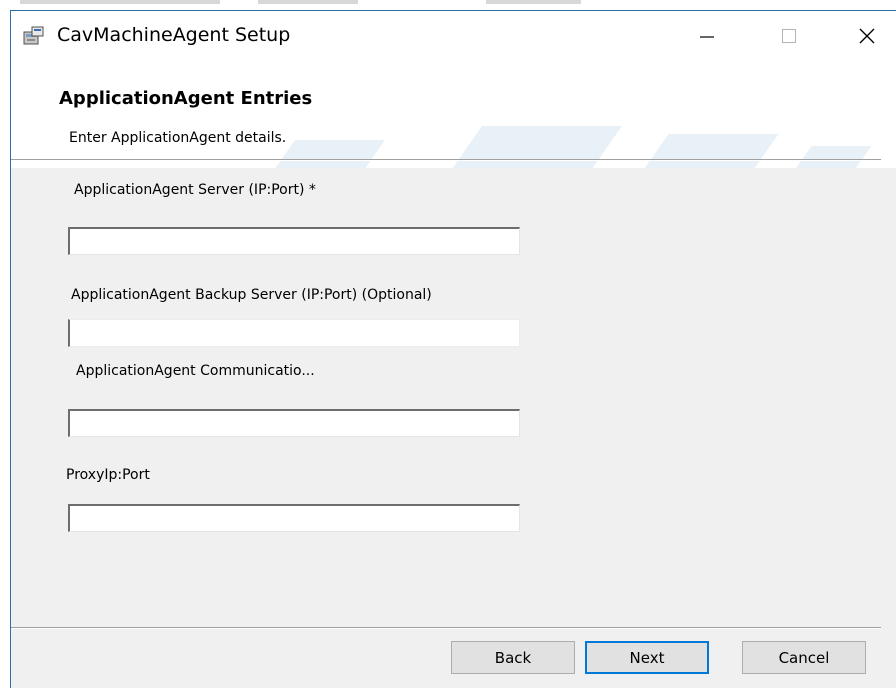  I want to click on cancel-button: Cancel, so click(804, 657).